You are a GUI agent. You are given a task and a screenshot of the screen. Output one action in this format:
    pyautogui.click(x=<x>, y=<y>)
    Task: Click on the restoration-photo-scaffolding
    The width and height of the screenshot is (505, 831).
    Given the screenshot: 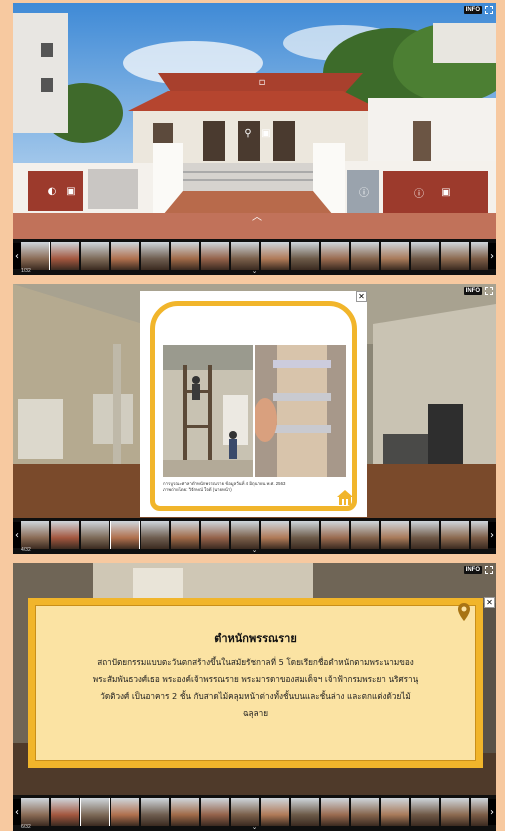 What is the action you would take?
    pyautogui.click(x=208, y=411)
    